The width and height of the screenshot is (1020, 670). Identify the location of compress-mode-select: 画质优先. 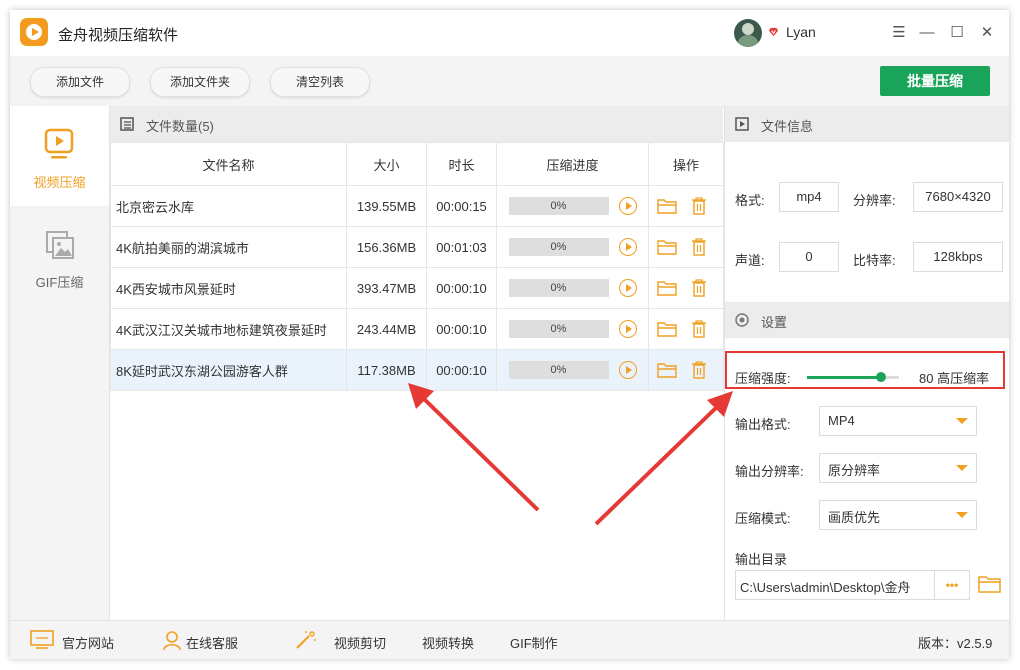
(898, 515).